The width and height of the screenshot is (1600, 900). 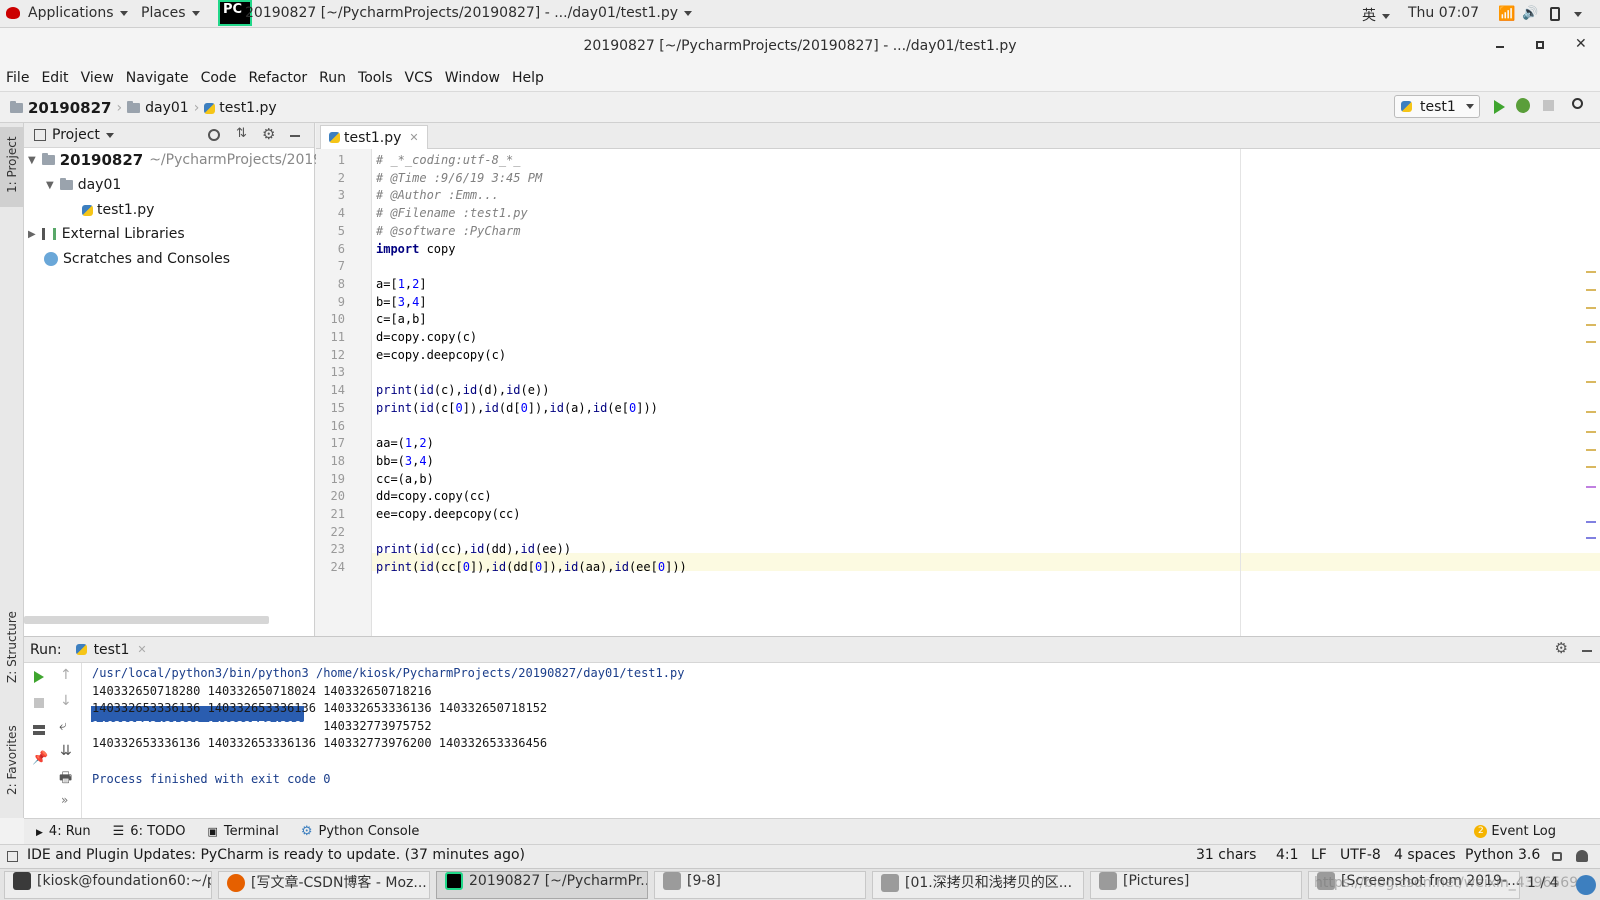 What do you see at coordinates (74, 831) in the screenshot?
I see `run-tool-tab: ▶ 4: Run` at bounding box center [74, 831].